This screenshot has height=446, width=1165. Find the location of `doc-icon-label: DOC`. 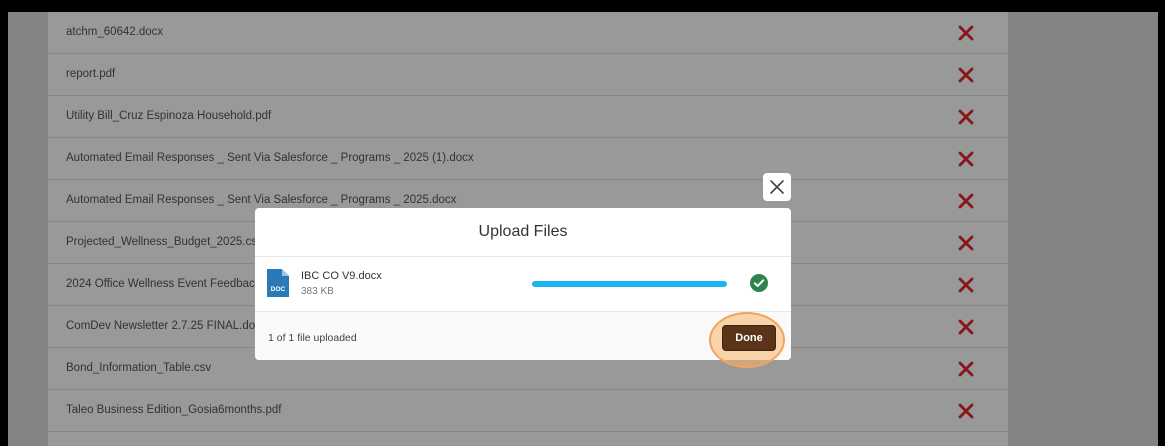

doc-icon-label: DOC is located at coordinates (278, 289).